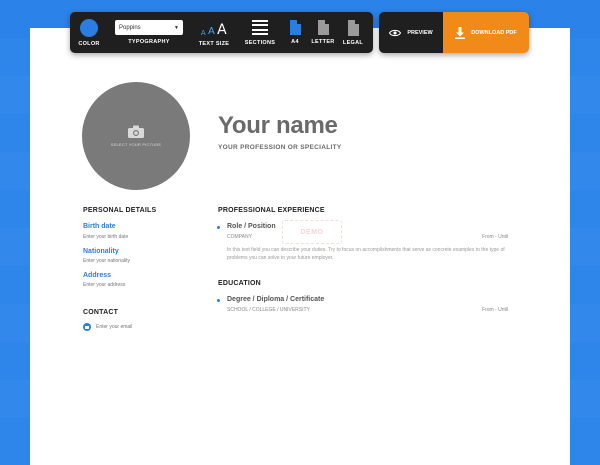  What do you see at coordinates (136, 144) in the screenshot?
I see `photo-label: SELECT YOUR PICTURE` at bounding box center [136, 144].